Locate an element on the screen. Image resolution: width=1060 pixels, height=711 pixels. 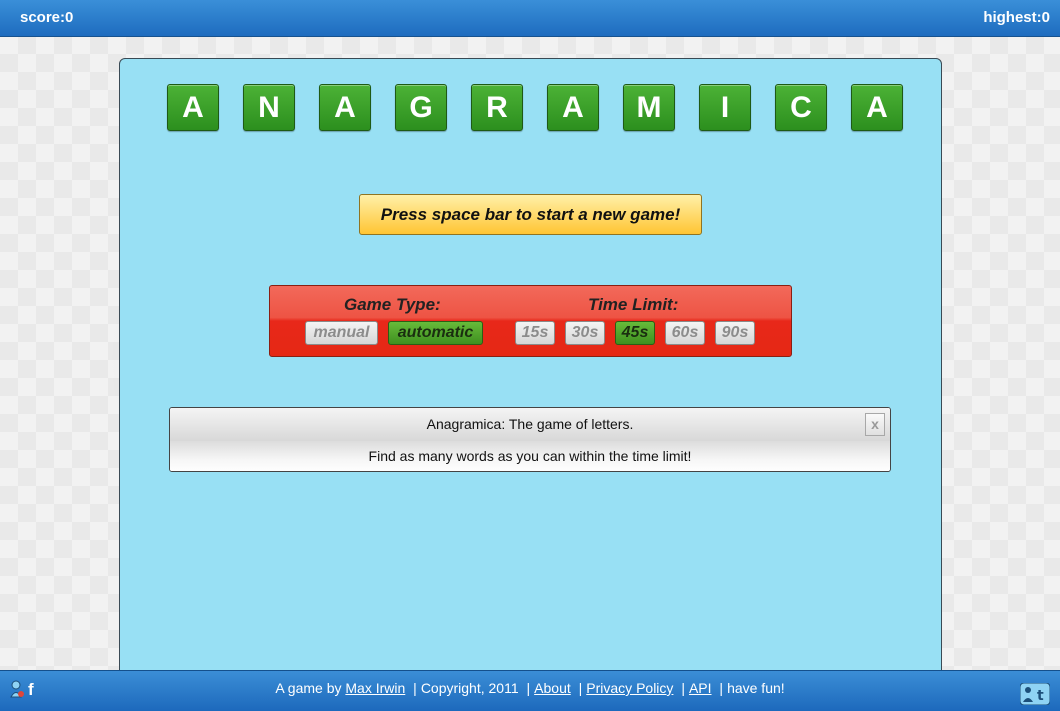
time-limit-30s-button: 30s is located at coordinates (585, 333).